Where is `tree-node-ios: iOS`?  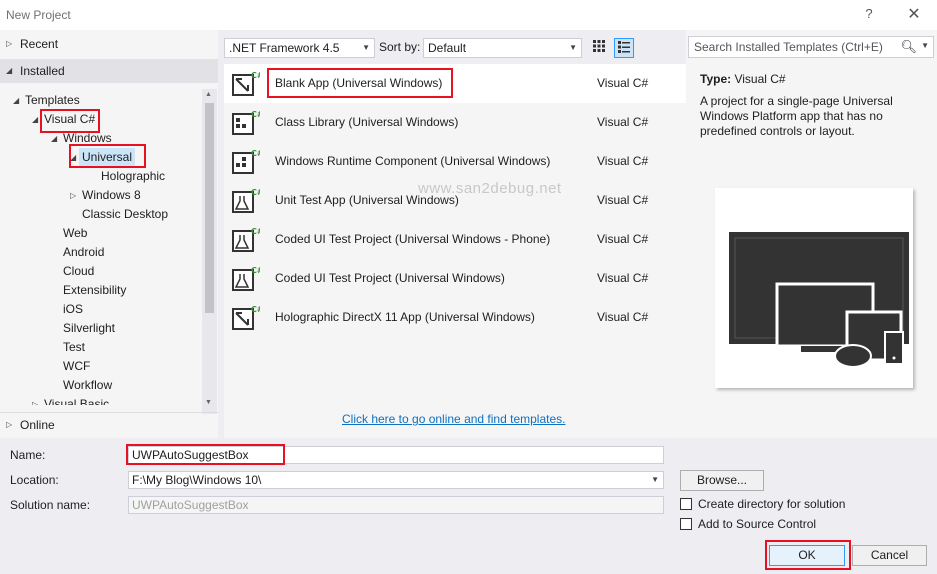 tree-node-ios: iOS is located at coordinates (73, 309).